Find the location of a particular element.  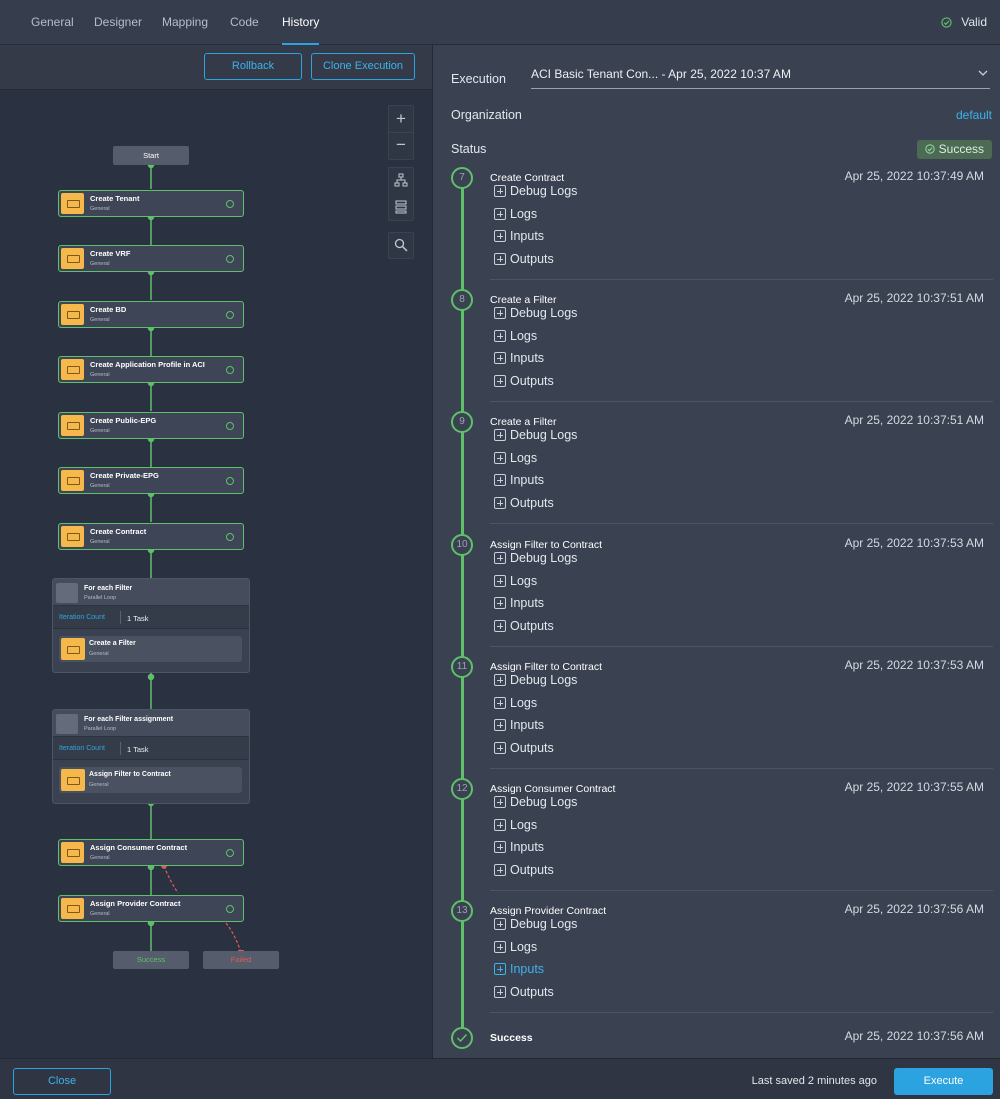

toggle-label: Outputs is located at coordinates (532, 259).